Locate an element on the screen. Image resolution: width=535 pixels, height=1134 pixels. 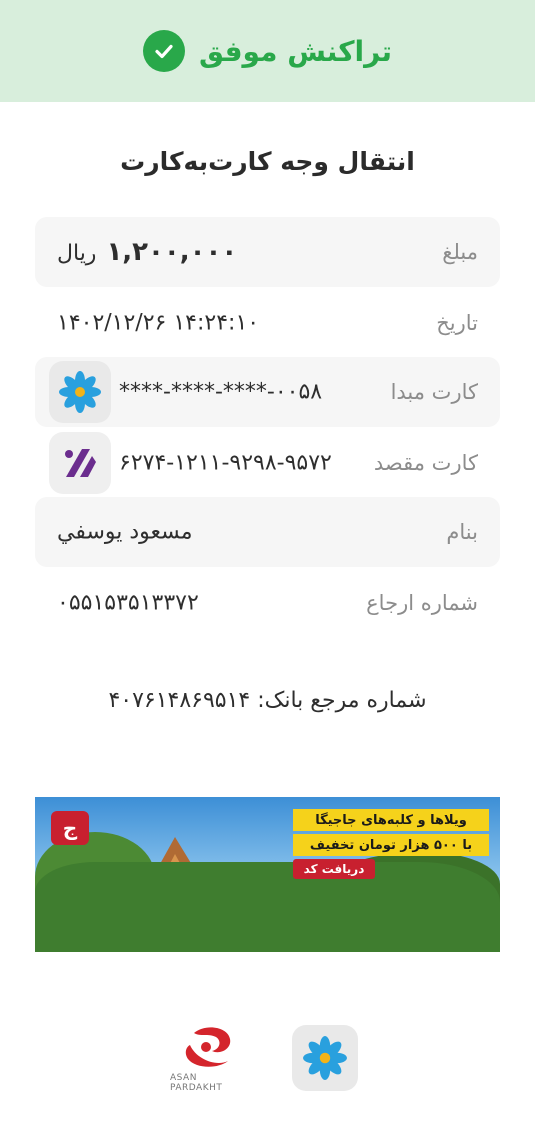
name-label: بنام is located at coordinates (462, 532).